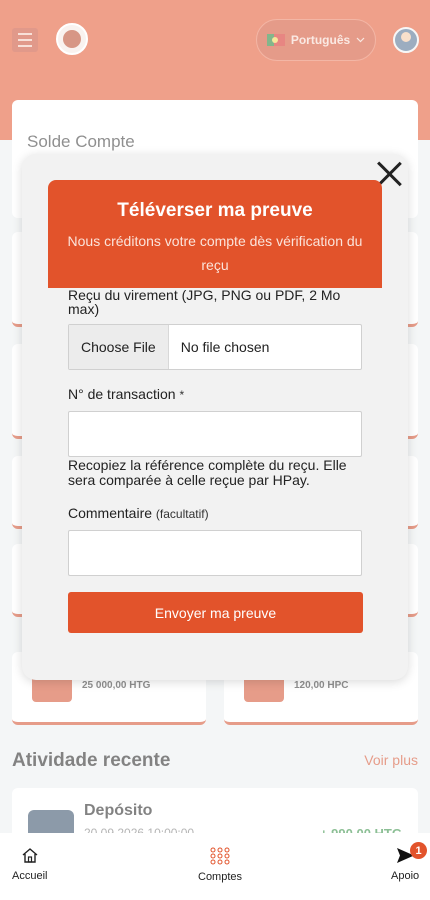 The width and height of the screenshot is (430, 900). I want to click on choose-file-button: Choose File, so click(119, 347).